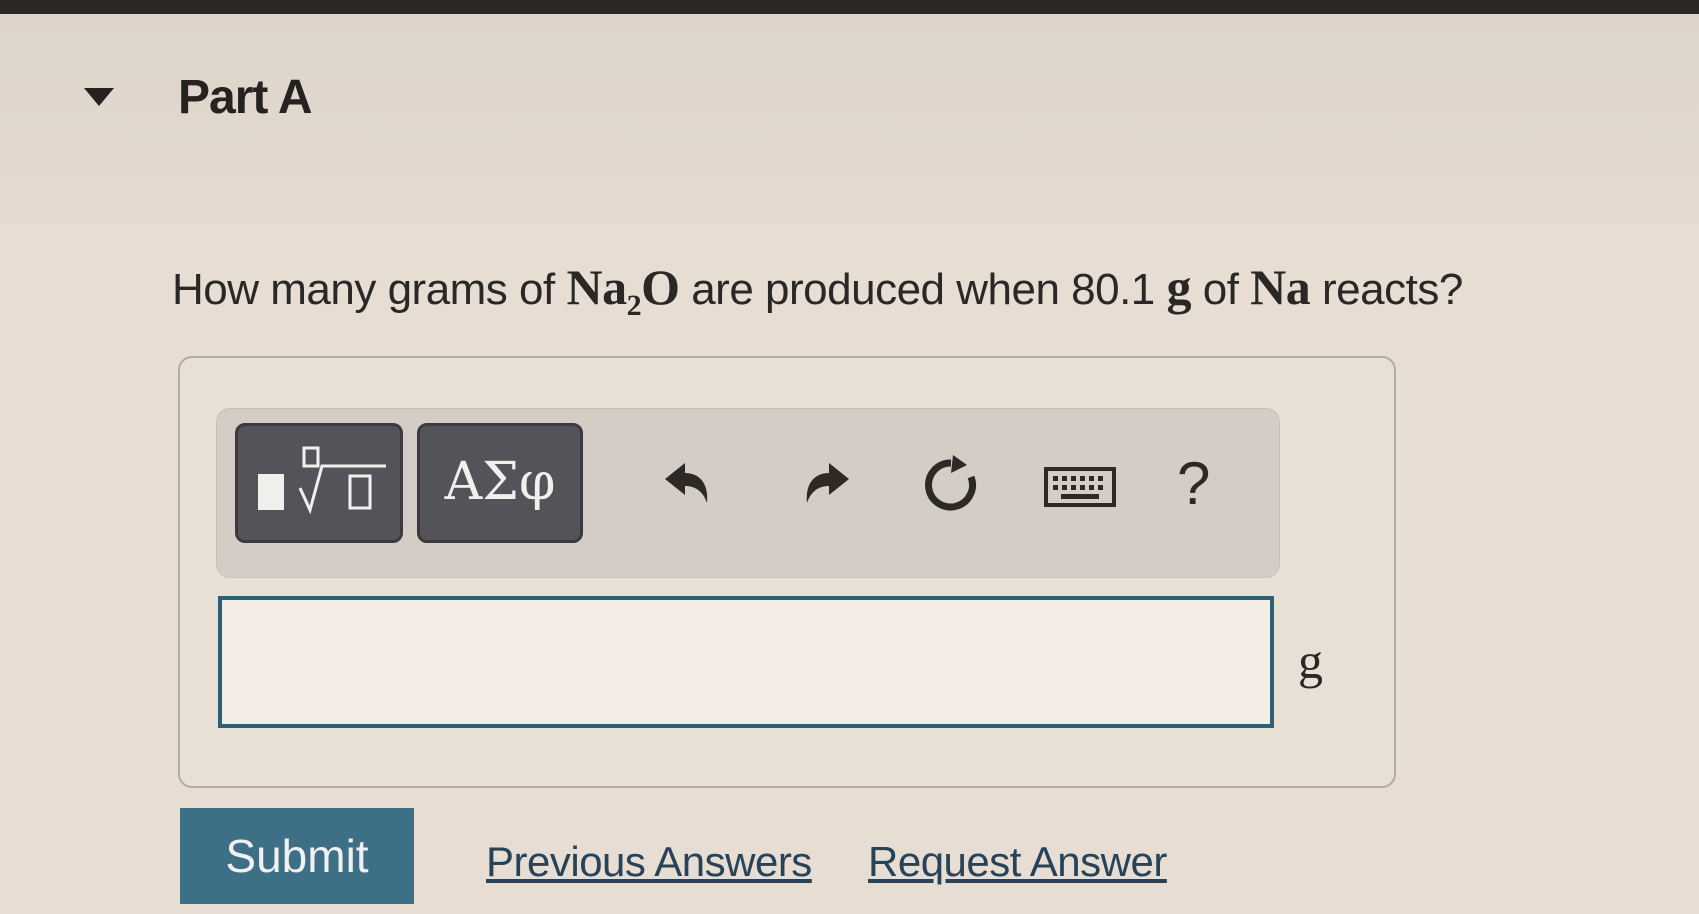 The width and height of the screenshot is (1699, 914). I want to click on question-of: of, so click(1221, 289).